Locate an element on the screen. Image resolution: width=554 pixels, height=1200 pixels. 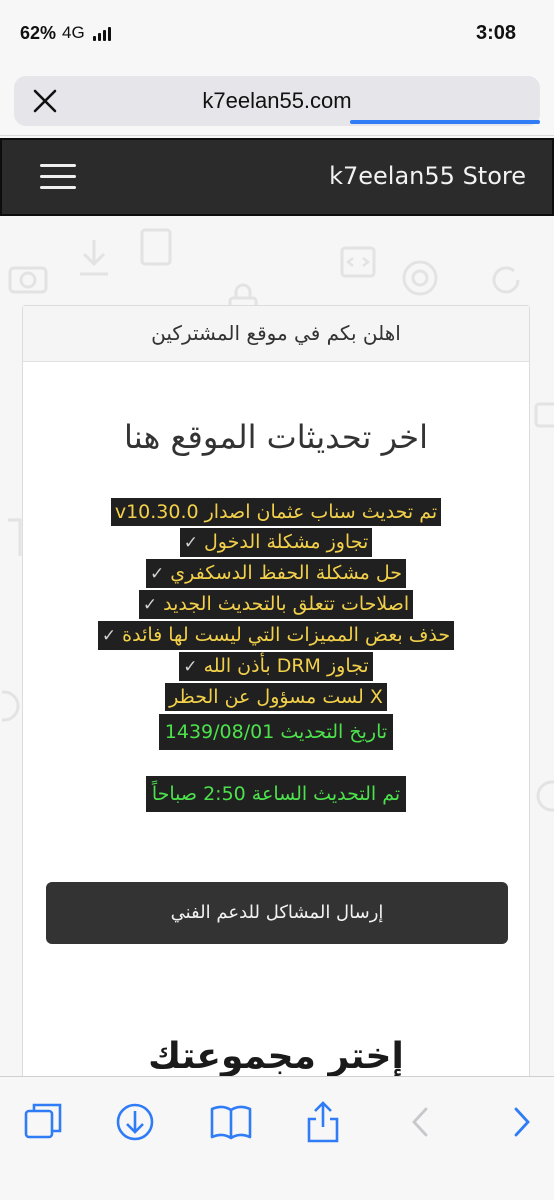
status-bar: 62% 4G 3:08 is located at coordinates (277, 33).